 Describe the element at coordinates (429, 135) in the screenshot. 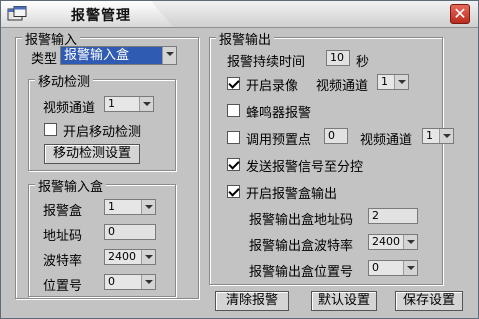

I see `preset-channel-value: 1` at that location.